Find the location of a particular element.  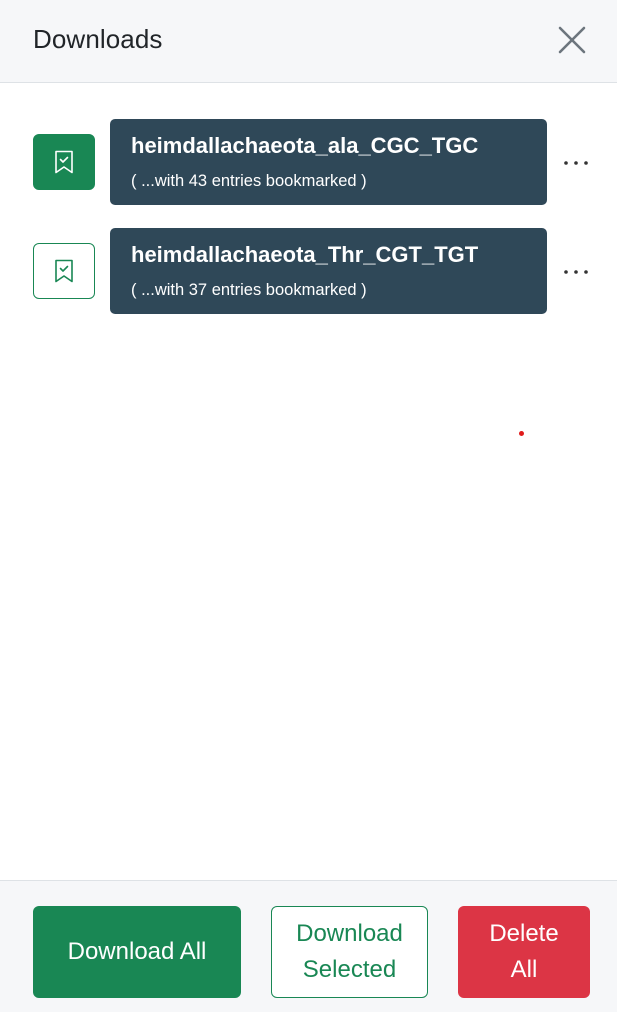

download-entries-count: ( ...with 43 entries bookmarked ) is located at coordinates (249, 181).